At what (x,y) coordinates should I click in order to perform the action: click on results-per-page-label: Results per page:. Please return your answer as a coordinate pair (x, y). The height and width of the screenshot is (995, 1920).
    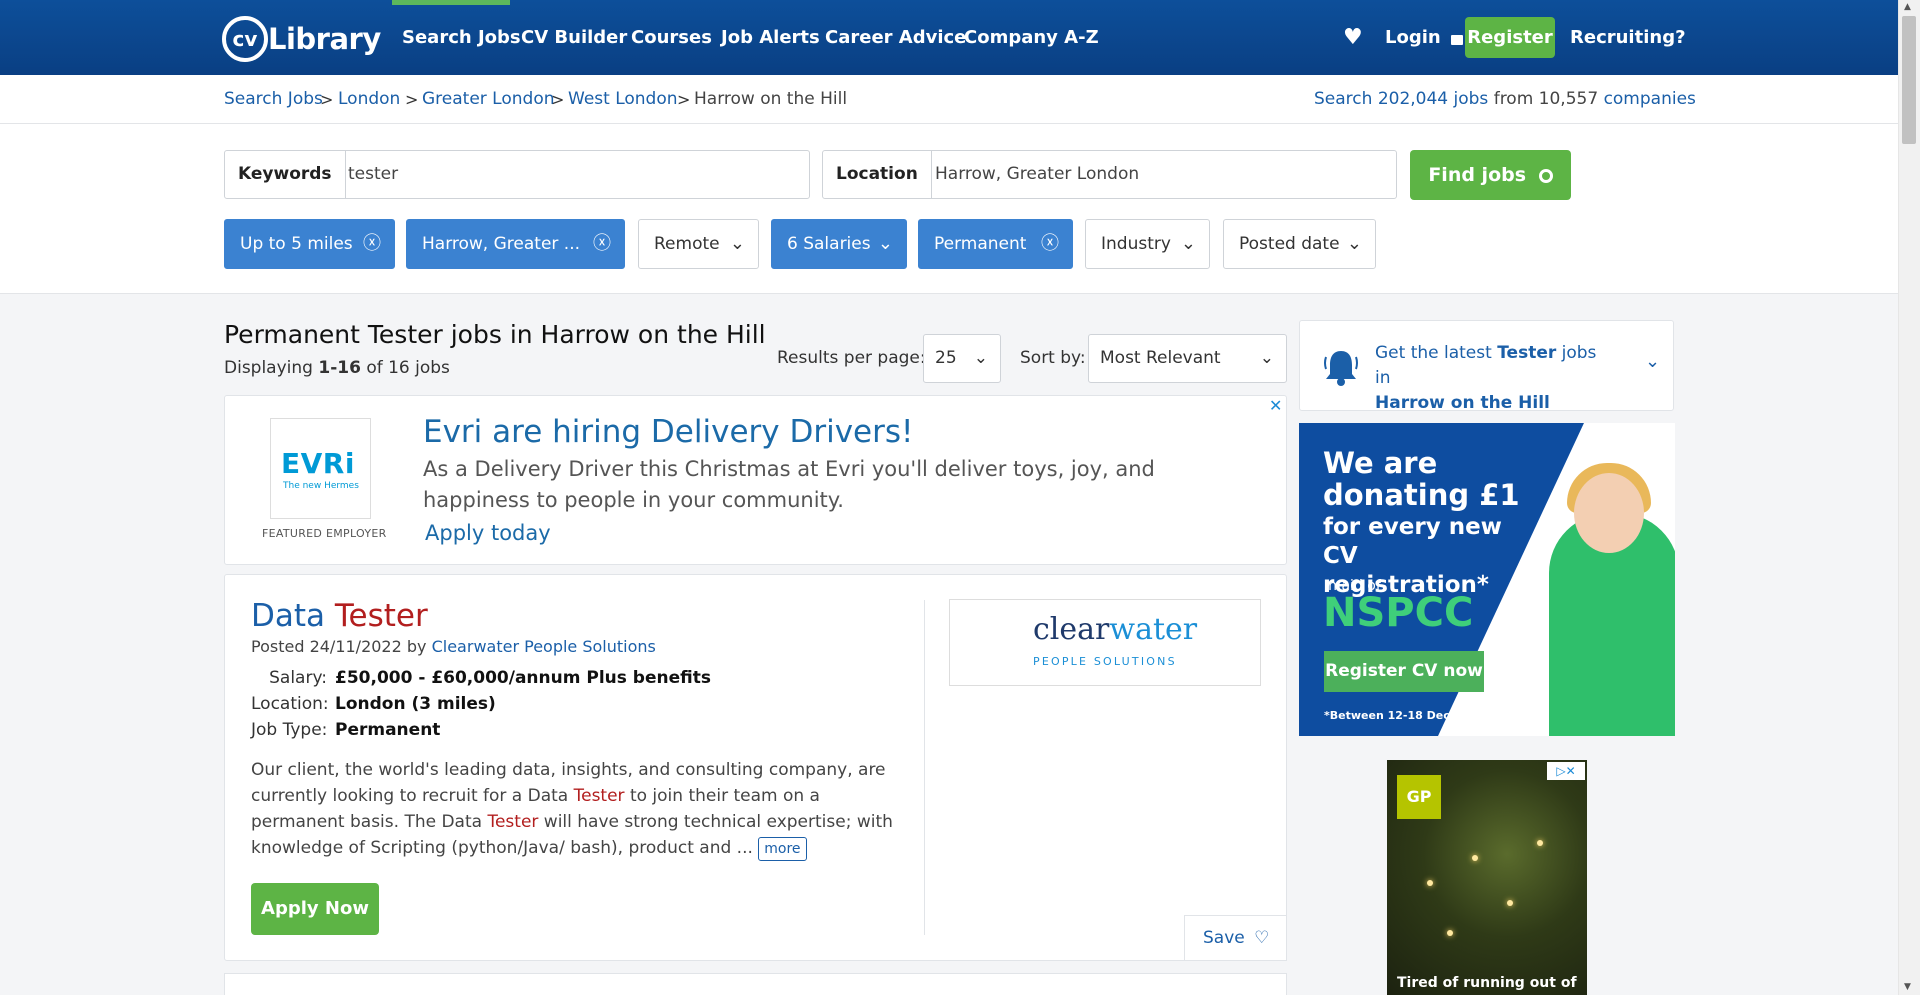
    Looking at the image, I should click on (851, 358).